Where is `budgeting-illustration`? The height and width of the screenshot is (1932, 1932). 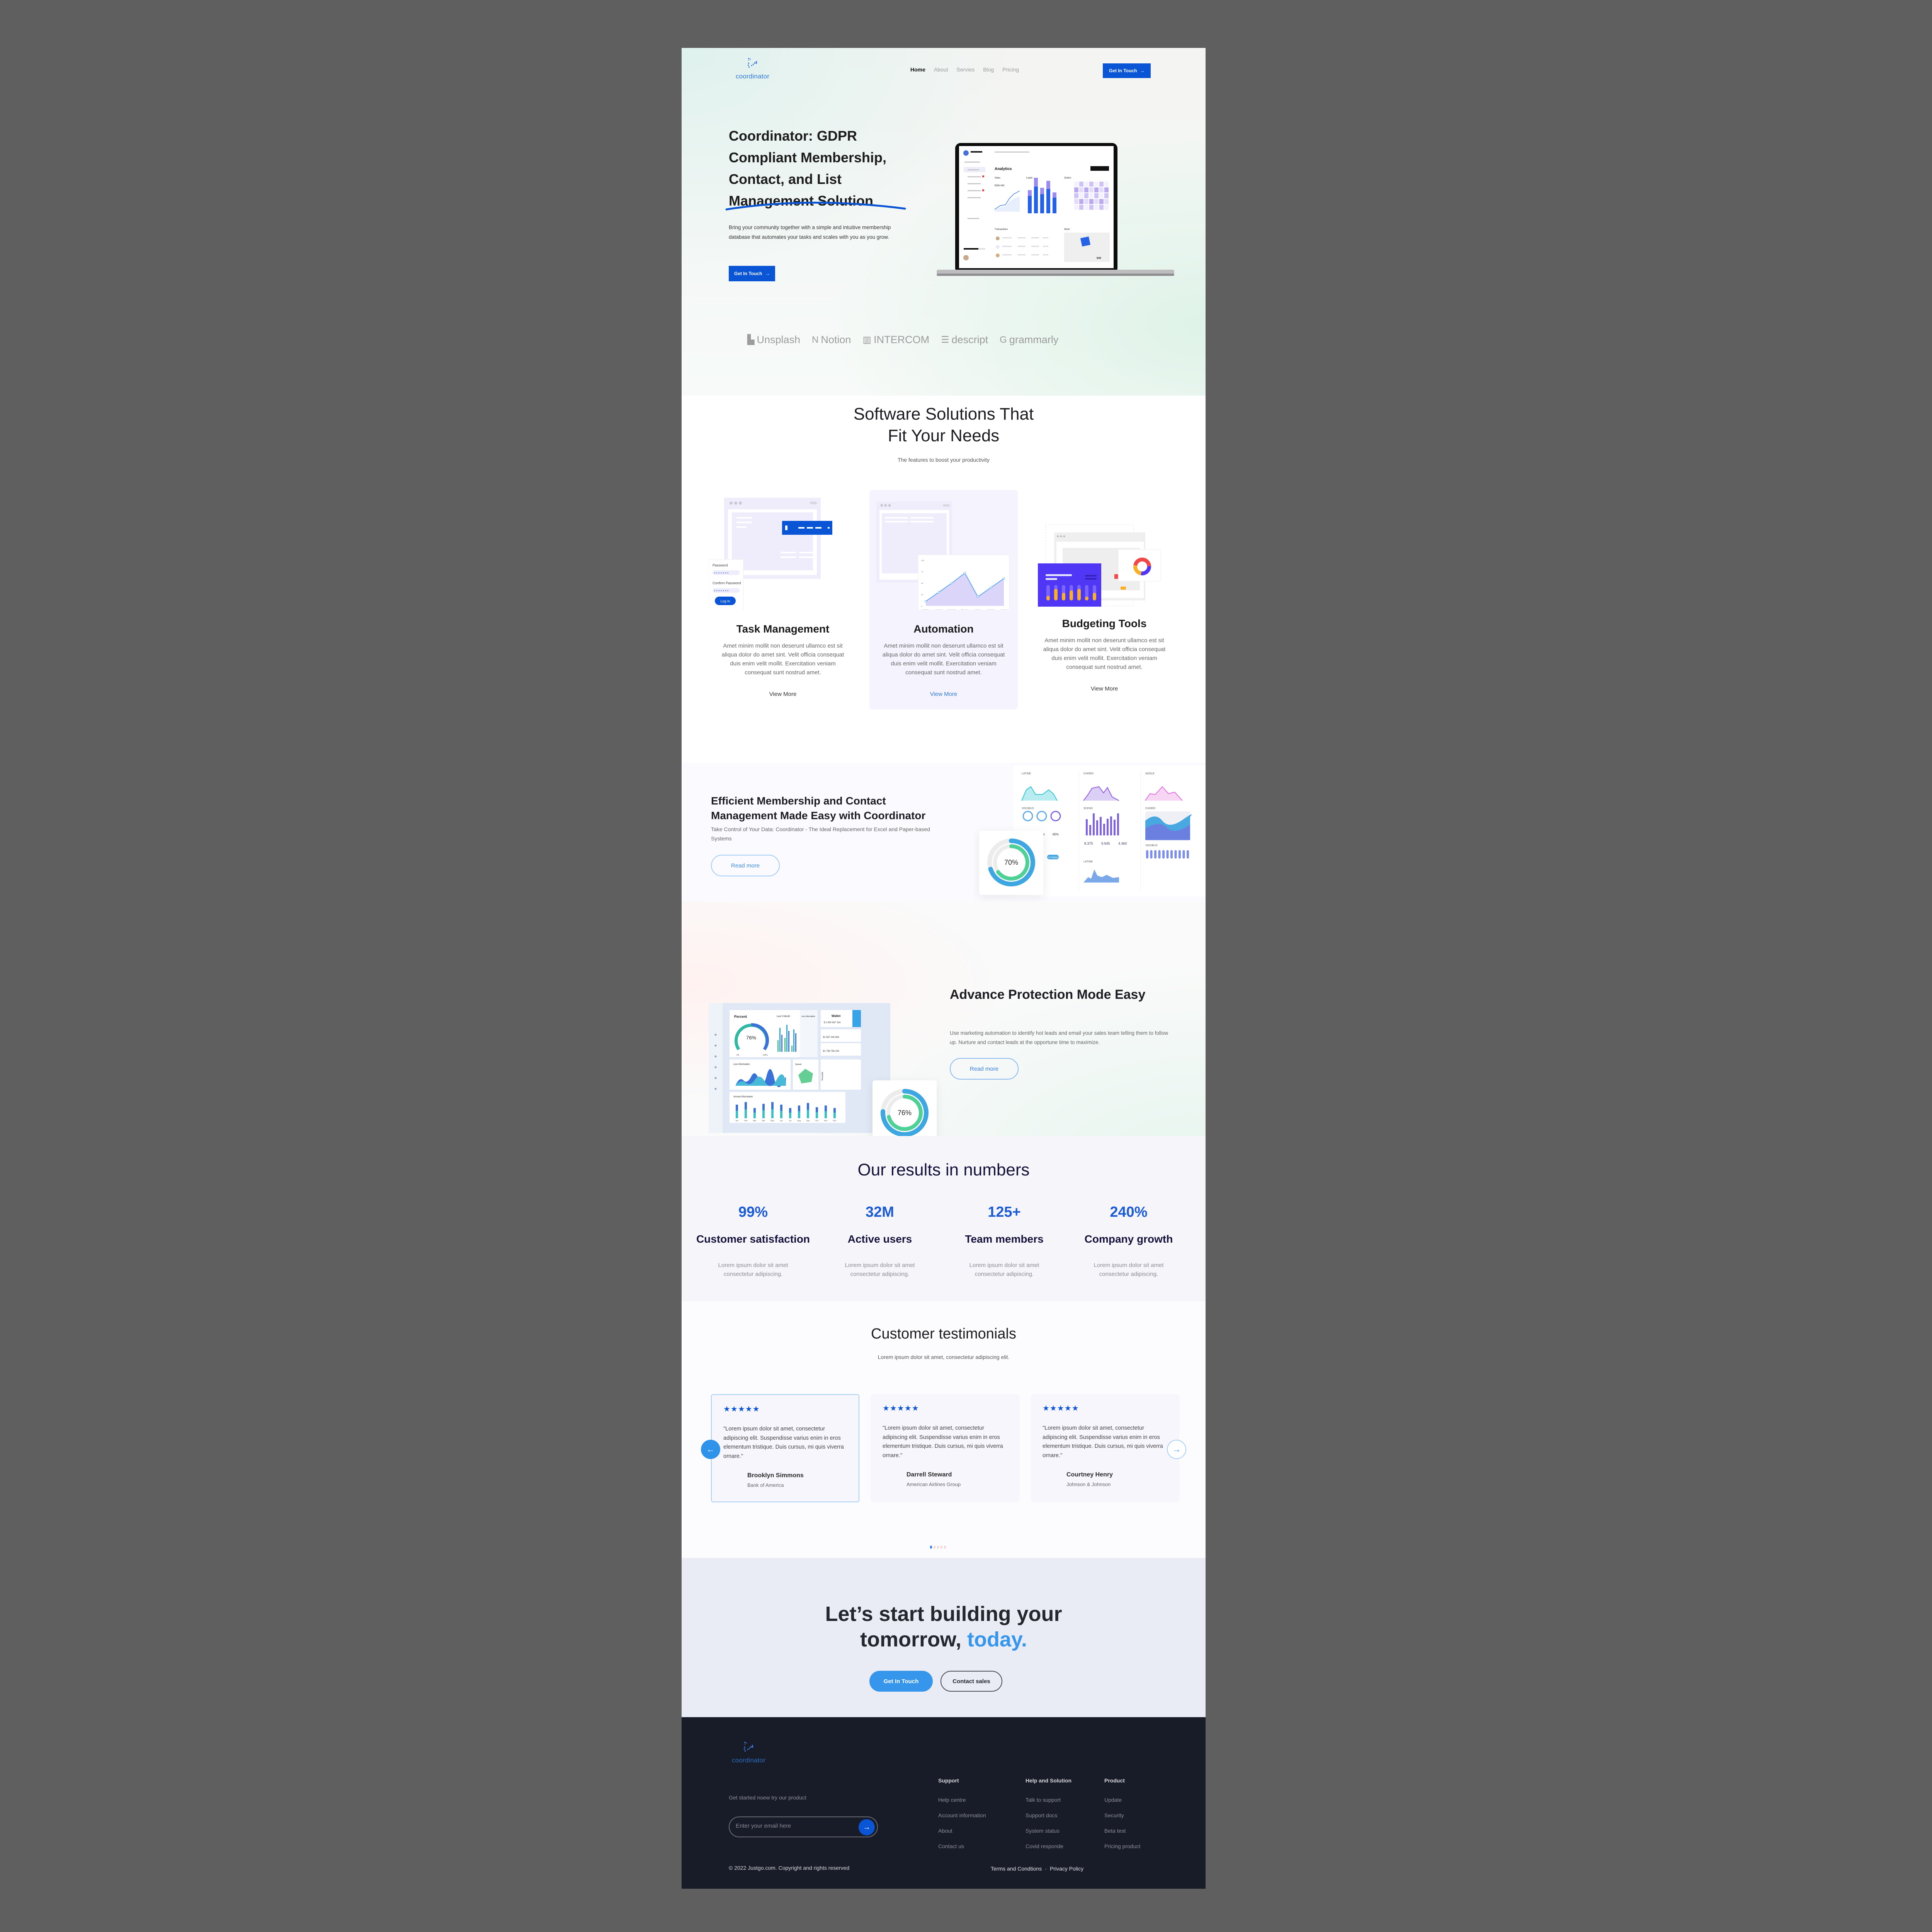 budgeting-illustration is located at coordinates (1099, 565).